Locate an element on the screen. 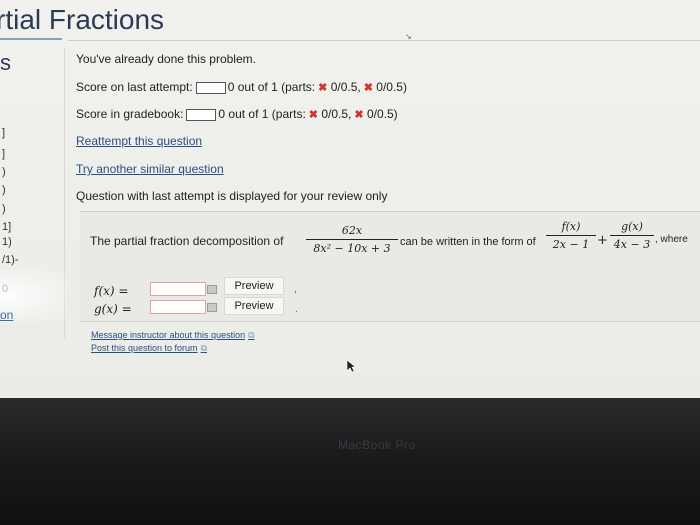  f-numerator: f(x) is located at coordinates (571, 226).